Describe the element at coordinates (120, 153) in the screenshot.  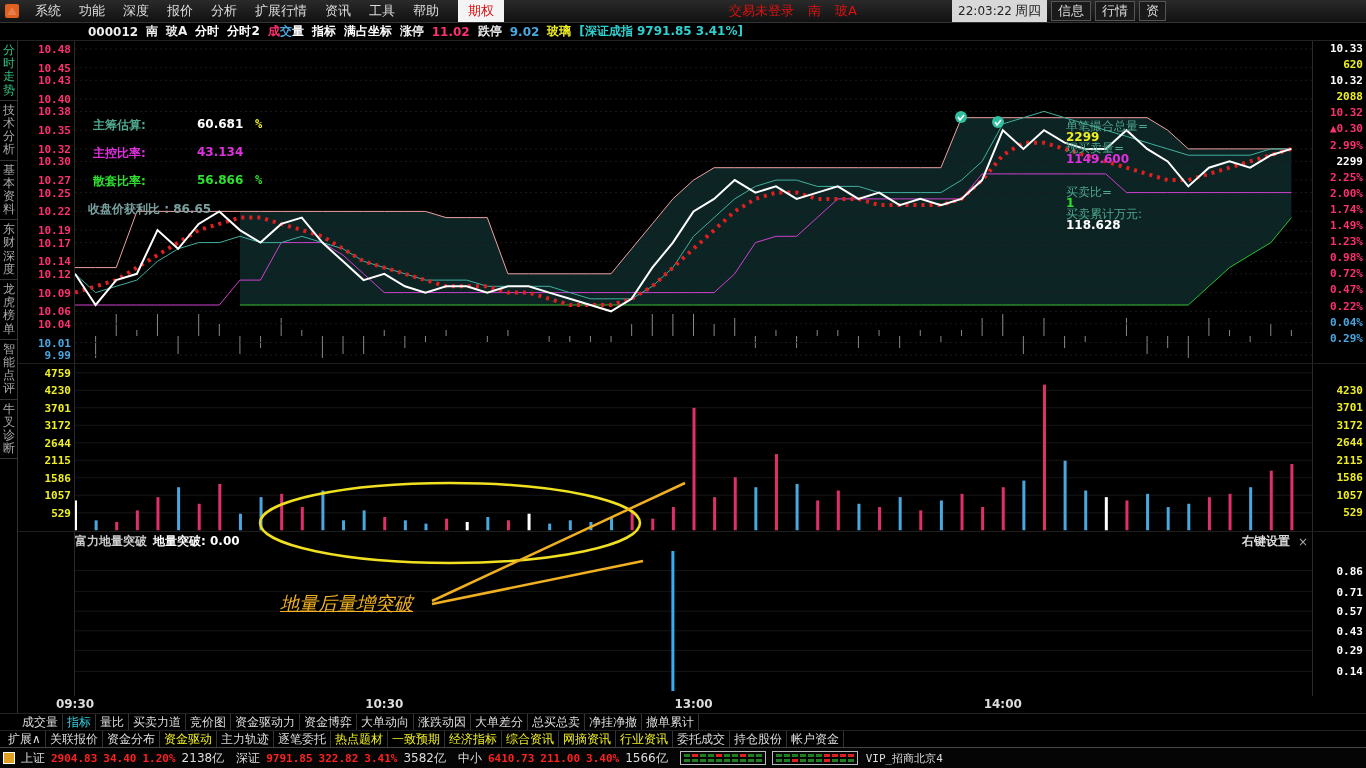
I see `indicator-label: 主控比率:` at that location.